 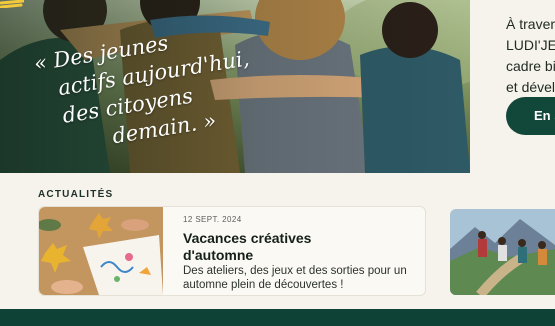 I want to click on news-card-date: 12 SEPT. 2024, so click(x=212, y=219).